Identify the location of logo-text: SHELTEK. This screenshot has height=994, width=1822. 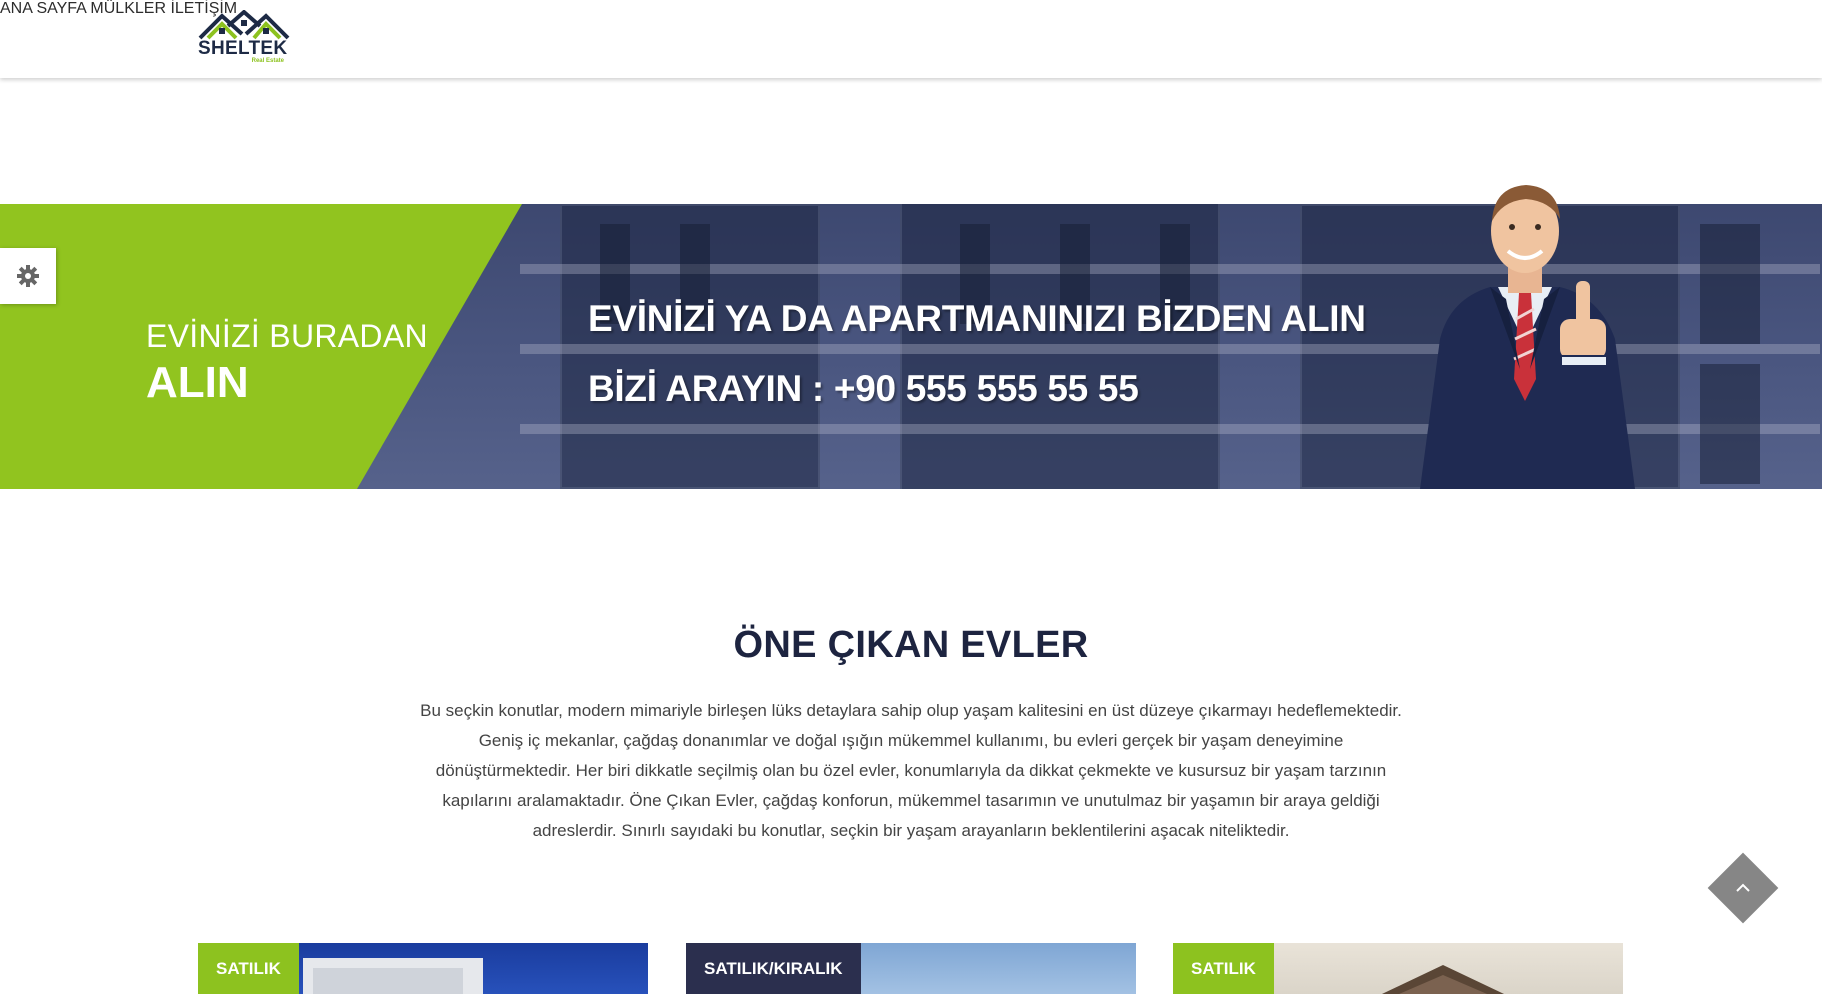
(243, 48).